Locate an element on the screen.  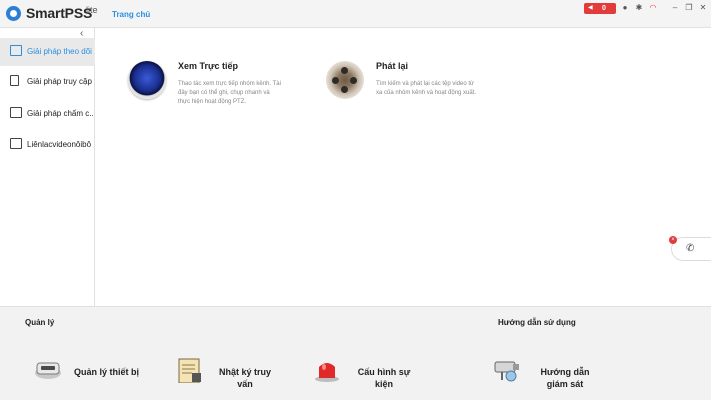
tool-label: Hướng dẫn giám sát is located at coordinates (565, 378).